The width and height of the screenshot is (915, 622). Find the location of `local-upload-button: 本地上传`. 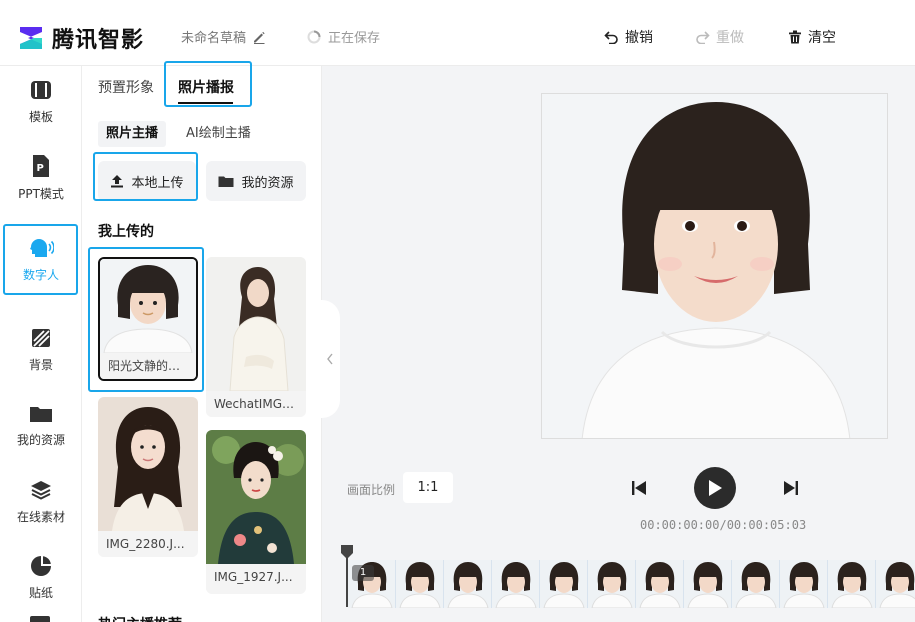

local-upload-button: 本地上传 is located at coordinates (147, 181).